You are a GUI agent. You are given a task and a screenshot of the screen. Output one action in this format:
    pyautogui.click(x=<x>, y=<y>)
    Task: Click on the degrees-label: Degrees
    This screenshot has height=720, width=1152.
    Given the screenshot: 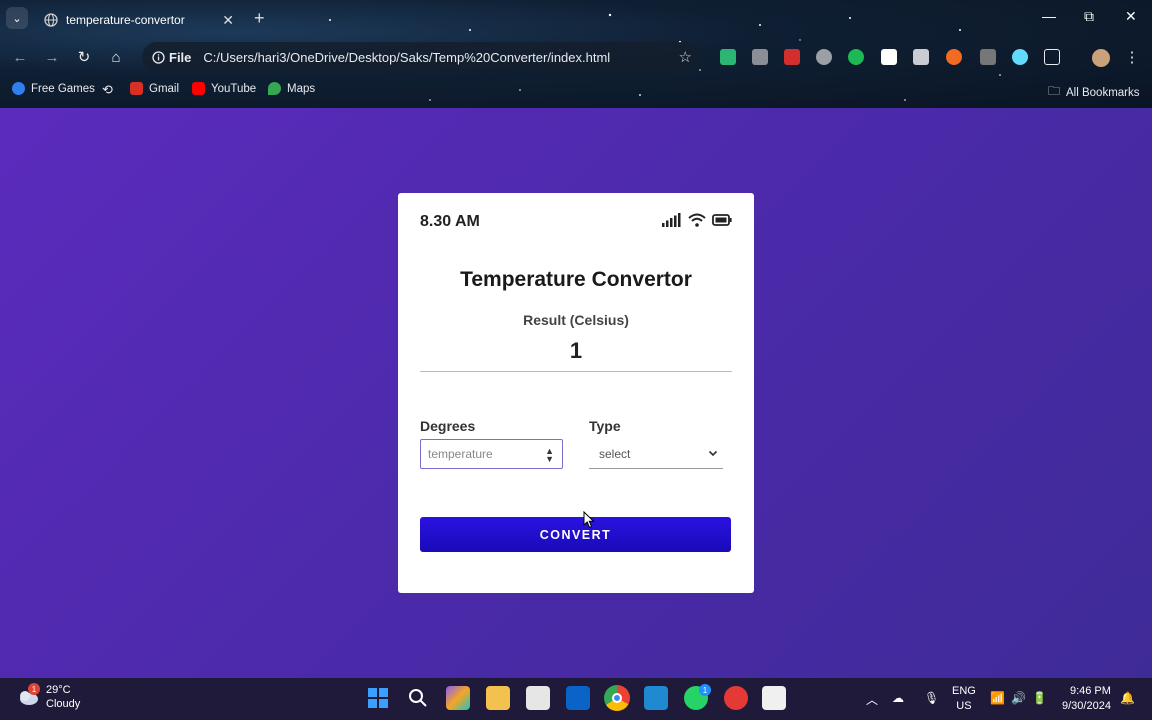 What is the action you would take?
    pyautogui.click(x=448, y=426)
    